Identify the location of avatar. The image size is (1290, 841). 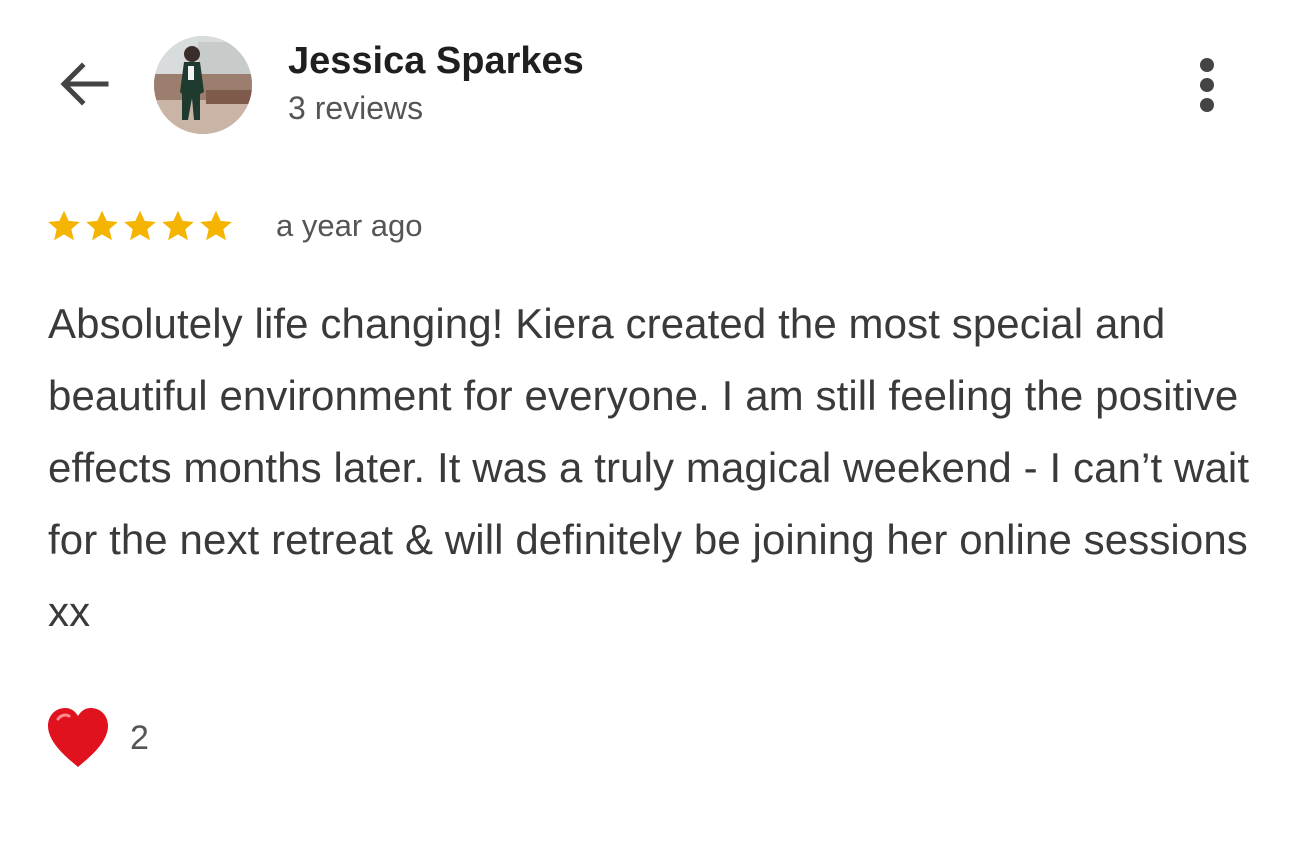
(203, 85).